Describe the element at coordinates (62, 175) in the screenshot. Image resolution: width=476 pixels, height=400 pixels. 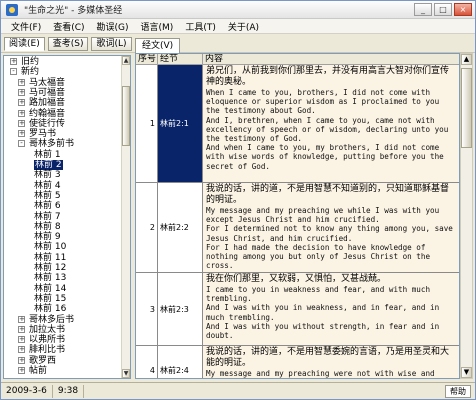
I see `tree-item: 林前 3` at that location.